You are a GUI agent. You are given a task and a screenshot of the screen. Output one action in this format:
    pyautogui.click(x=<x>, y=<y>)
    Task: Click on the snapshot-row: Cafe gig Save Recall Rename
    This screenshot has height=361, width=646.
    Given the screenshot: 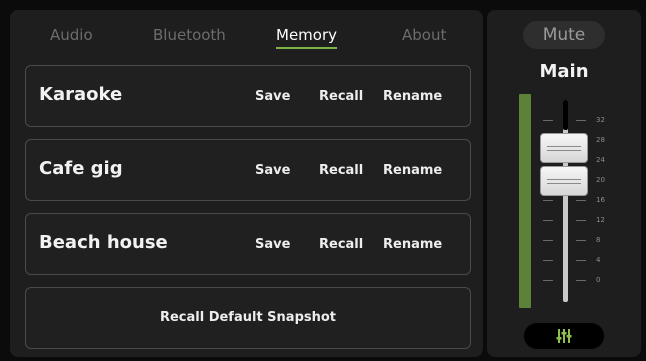 What is the action you would take?
    pyautogui.click(x=248, y=170)
    